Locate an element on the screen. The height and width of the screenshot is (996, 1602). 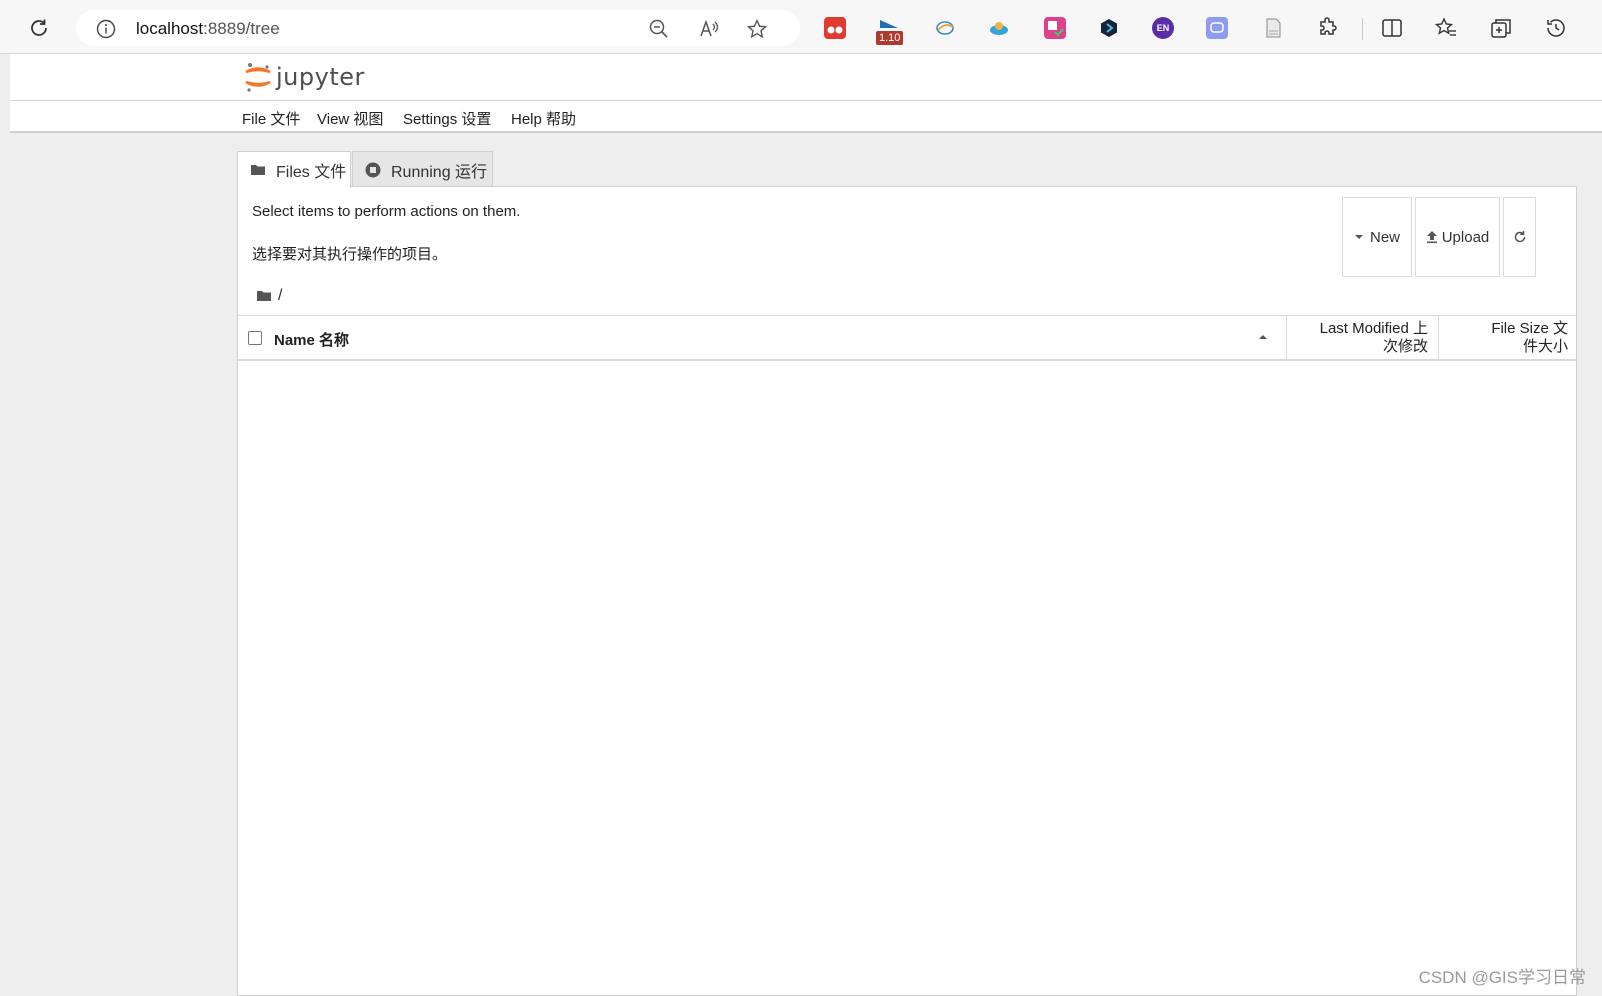
watermark-text: CSDN @GIS学习日常 is located at coordinates (1502, 977).